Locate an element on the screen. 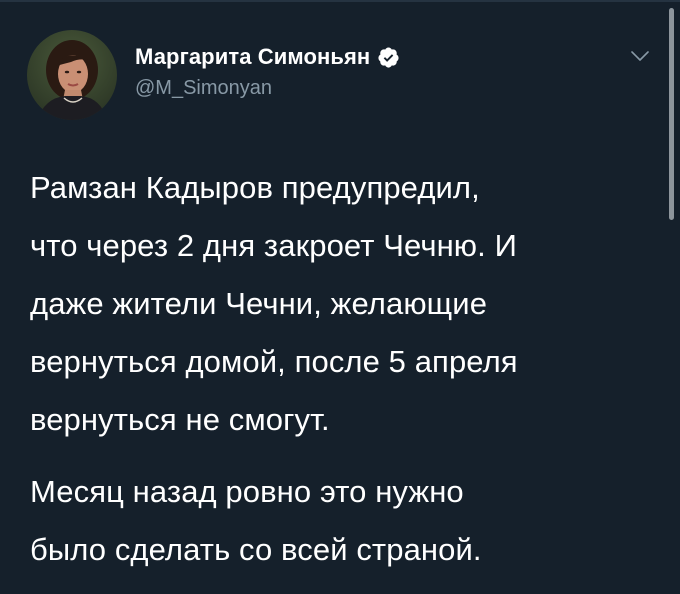 Image resolution: width=680 pixels, height=594 pixels. display-name: Маргарита Симоньян is located at coordinates (252, 57).